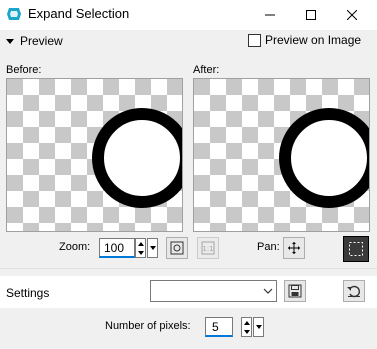  I want to click on pan-label: Pan:, so click(268, 247).